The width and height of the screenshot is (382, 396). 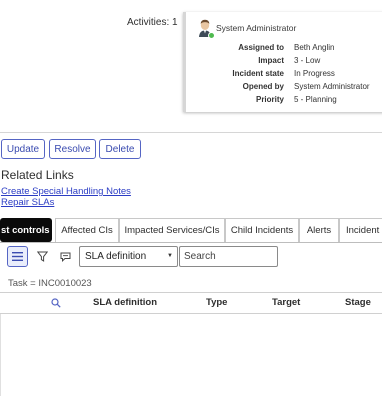 What do you see at coordinates (170, 256) in the screenshot?
I see `chevron-down-icon: ▼` at bounding box center [170, 256].